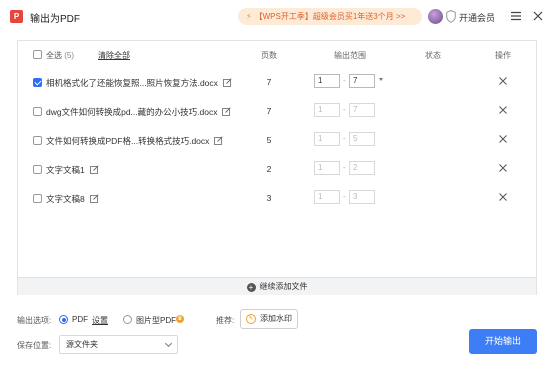  I want to click on table-header: 全选 (5) 清除全部 页数 输出范围 状态 操作, so click(277, 55).